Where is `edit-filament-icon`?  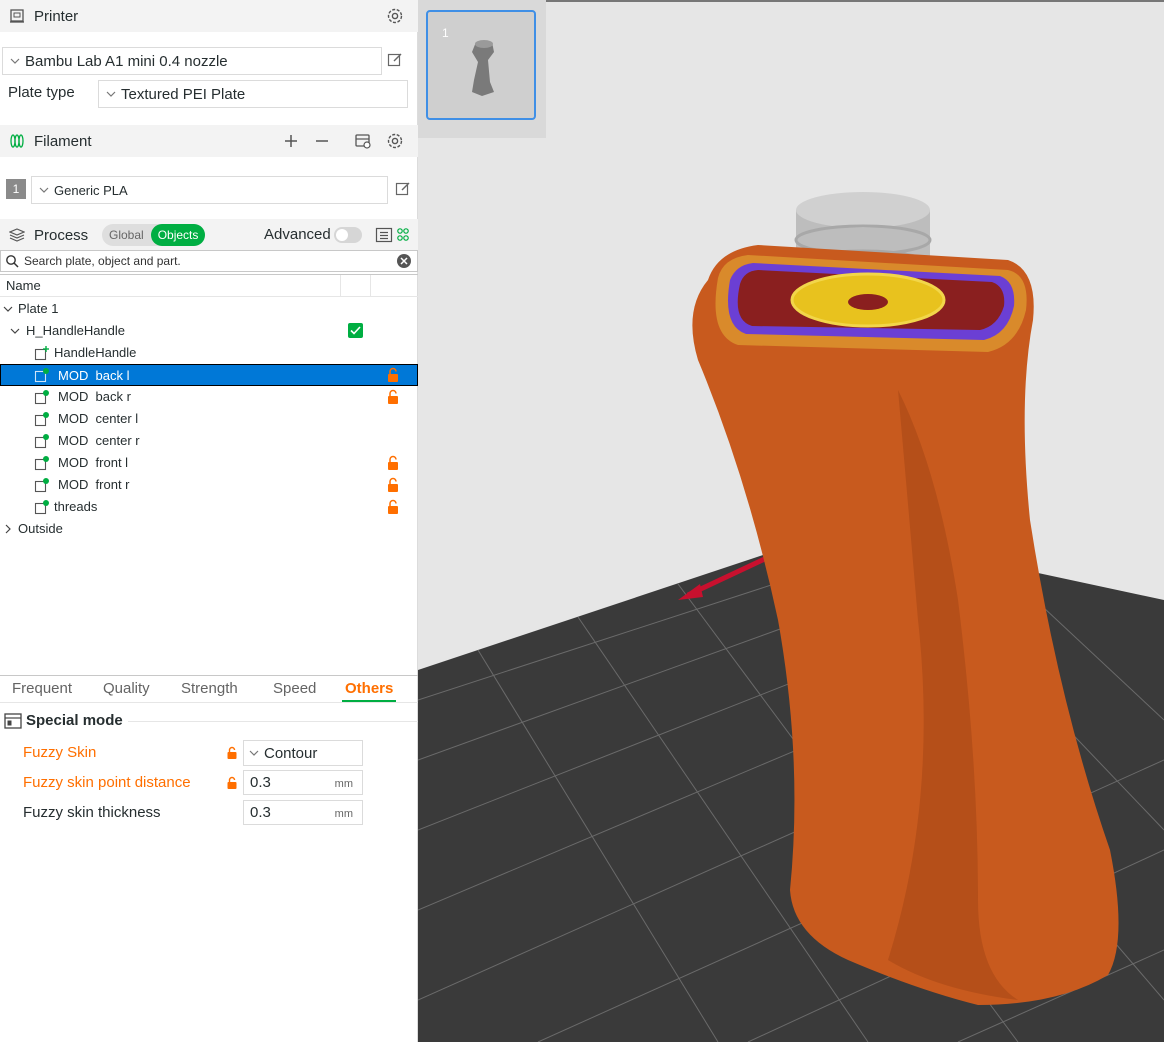 edit-filament-icon is located at coordinates (403, 189).